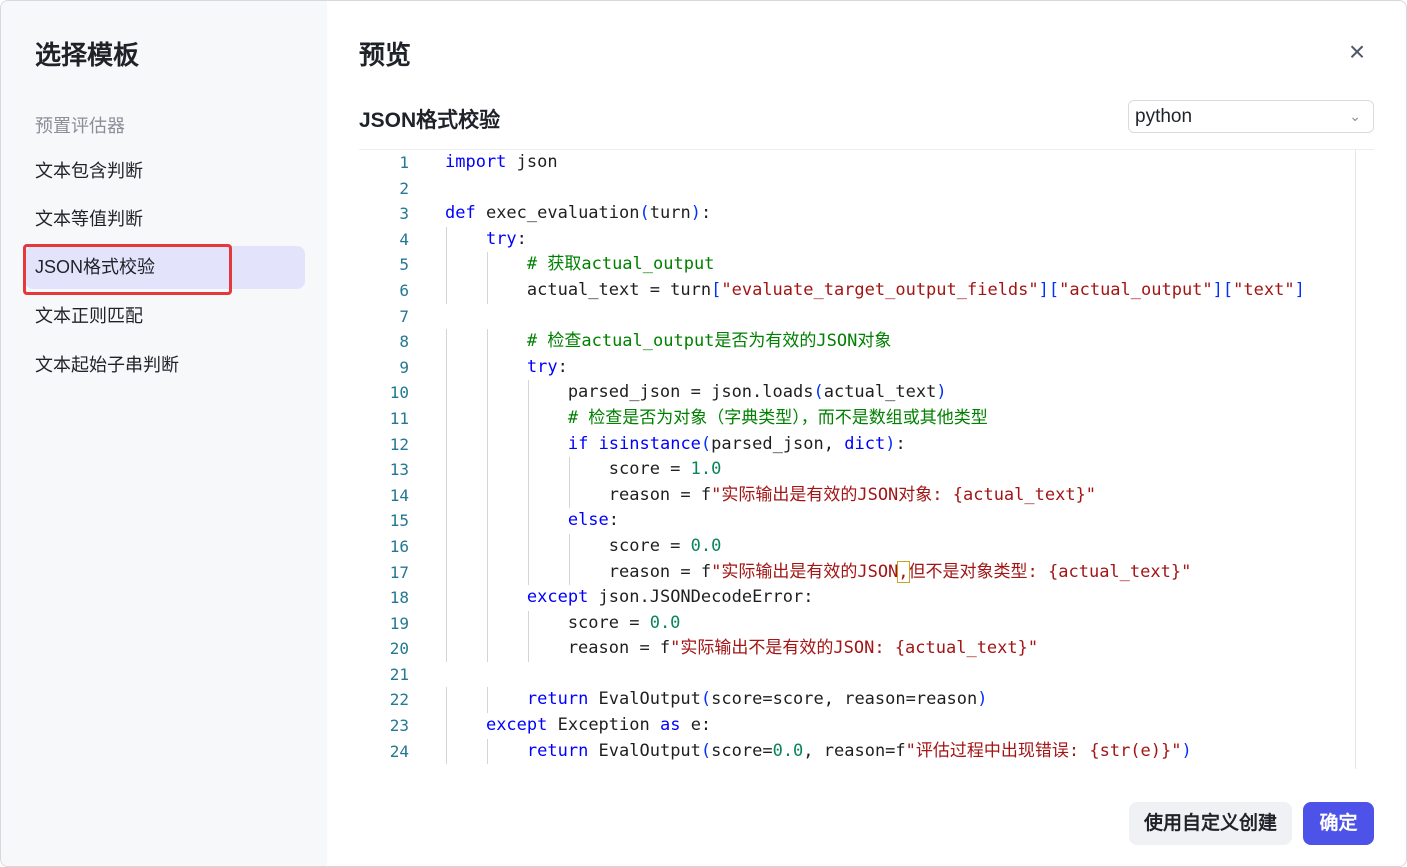 The height and width of the screenshot is (867, 1407). Describe the element at coordinates (399, 726) in the screenshot. I see `line-number: 23` at that location.